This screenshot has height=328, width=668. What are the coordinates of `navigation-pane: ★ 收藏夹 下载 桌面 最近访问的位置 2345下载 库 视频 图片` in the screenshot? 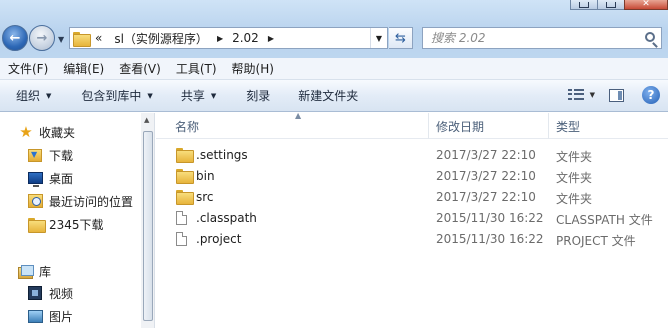 It's located at (70, 220).